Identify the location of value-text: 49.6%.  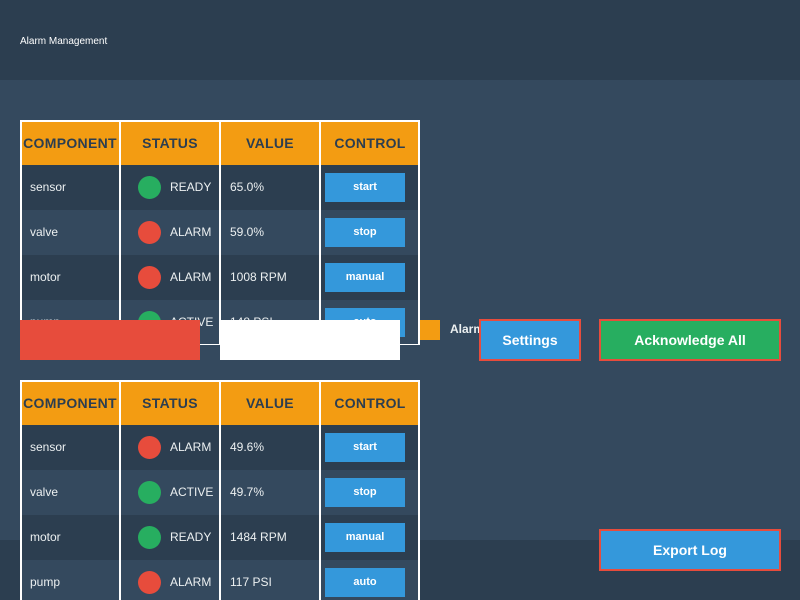
(247, 447).